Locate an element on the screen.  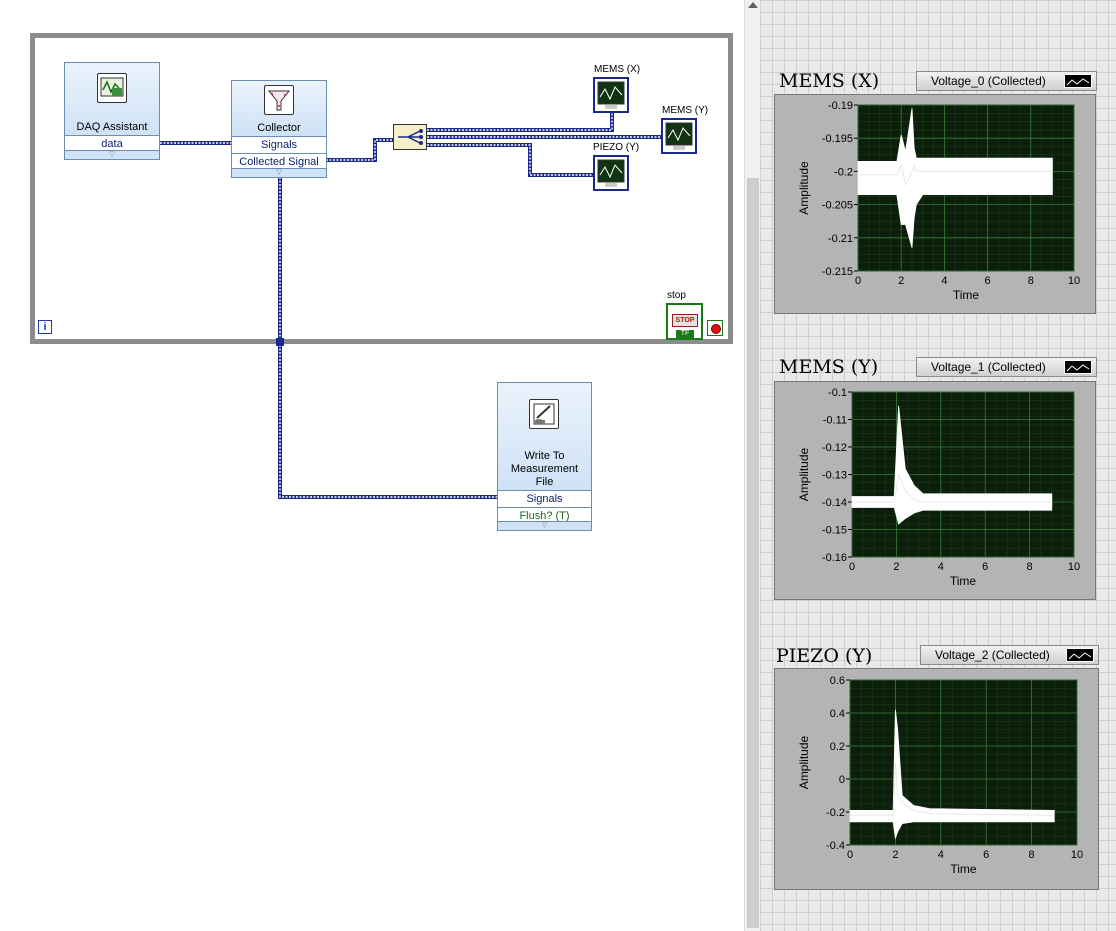
write-file-icon is located at coordinates (544, 414).